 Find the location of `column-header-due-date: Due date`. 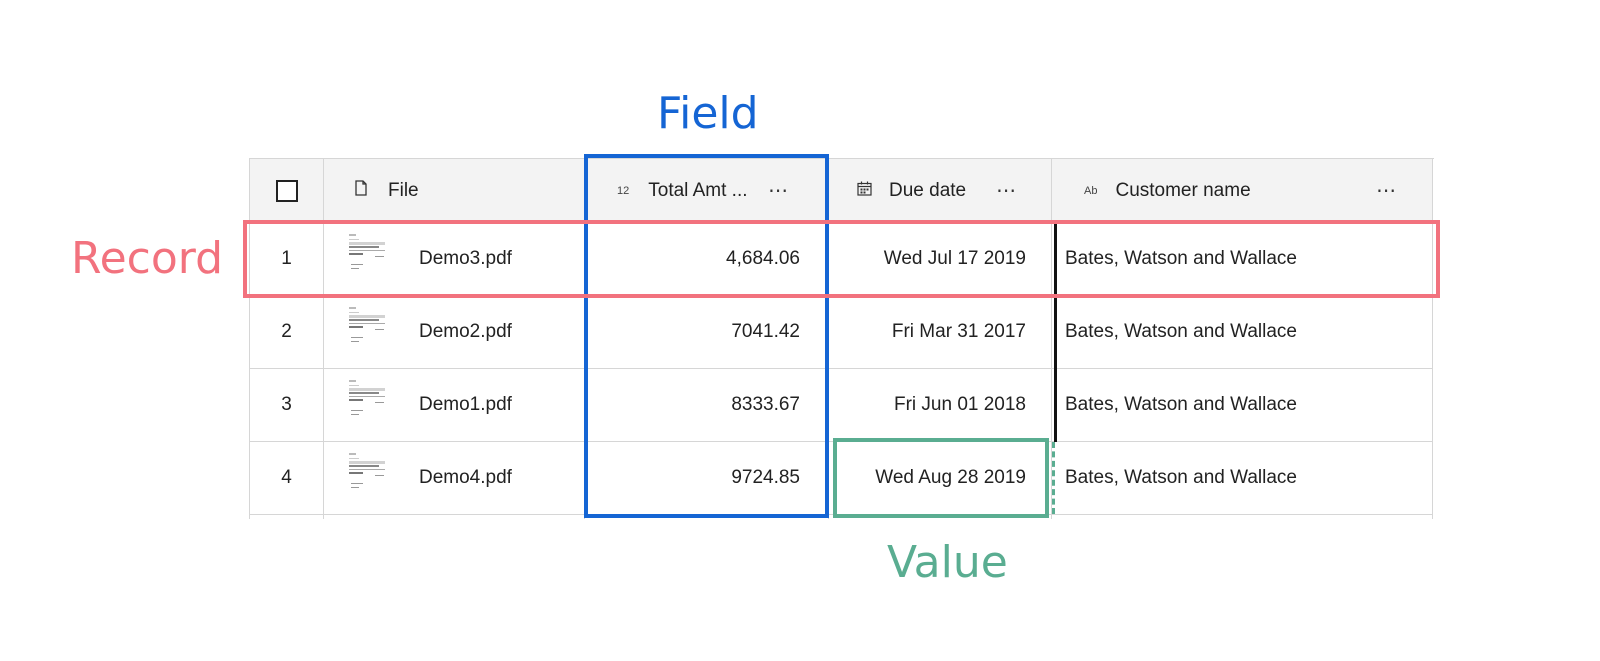

column-header-due-date: Due date is located at coordinates (940, 190).